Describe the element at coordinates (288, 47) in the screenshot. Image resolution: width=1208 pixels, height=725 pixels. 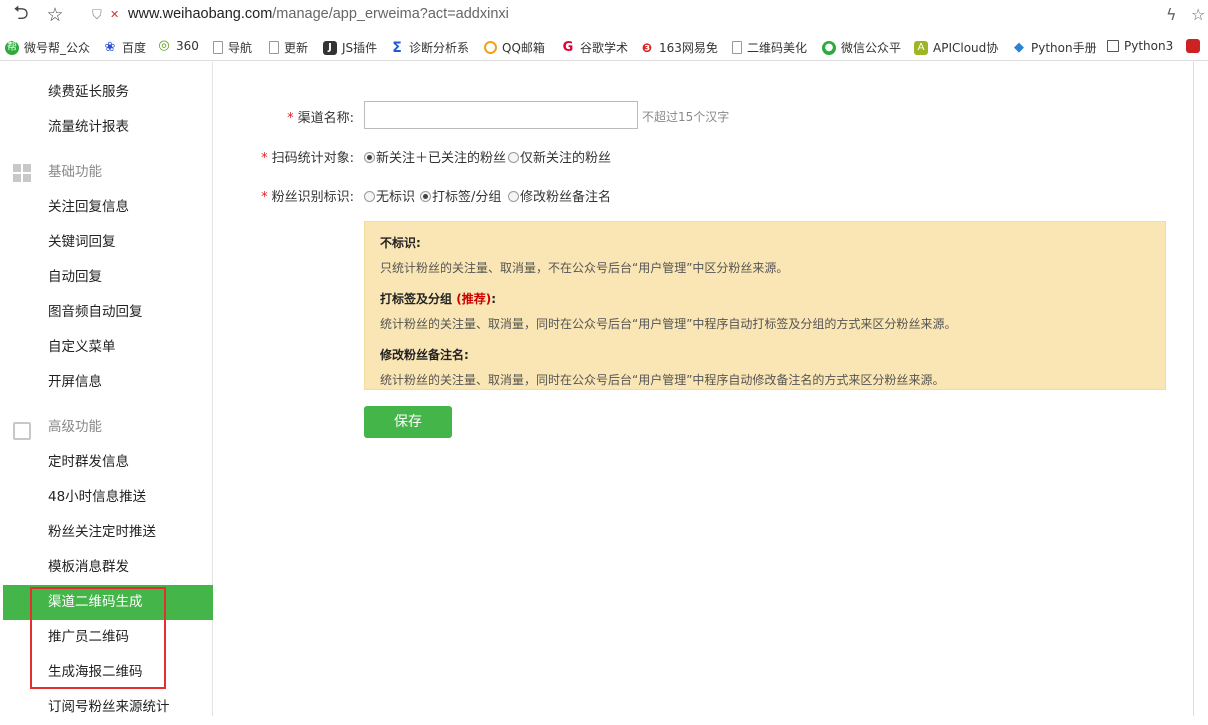
I see `bookmark-update: 更新` at that location.